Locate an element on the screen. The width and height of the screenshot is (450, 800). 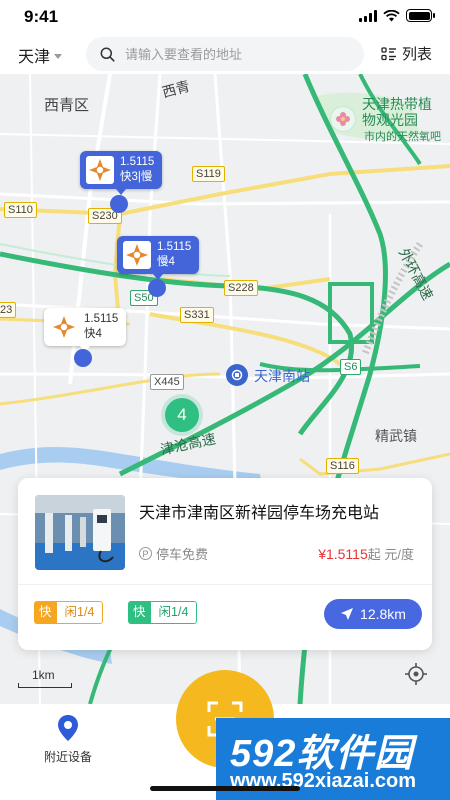
price-value: ¥1.5115 is located at coordinates (343, 554).